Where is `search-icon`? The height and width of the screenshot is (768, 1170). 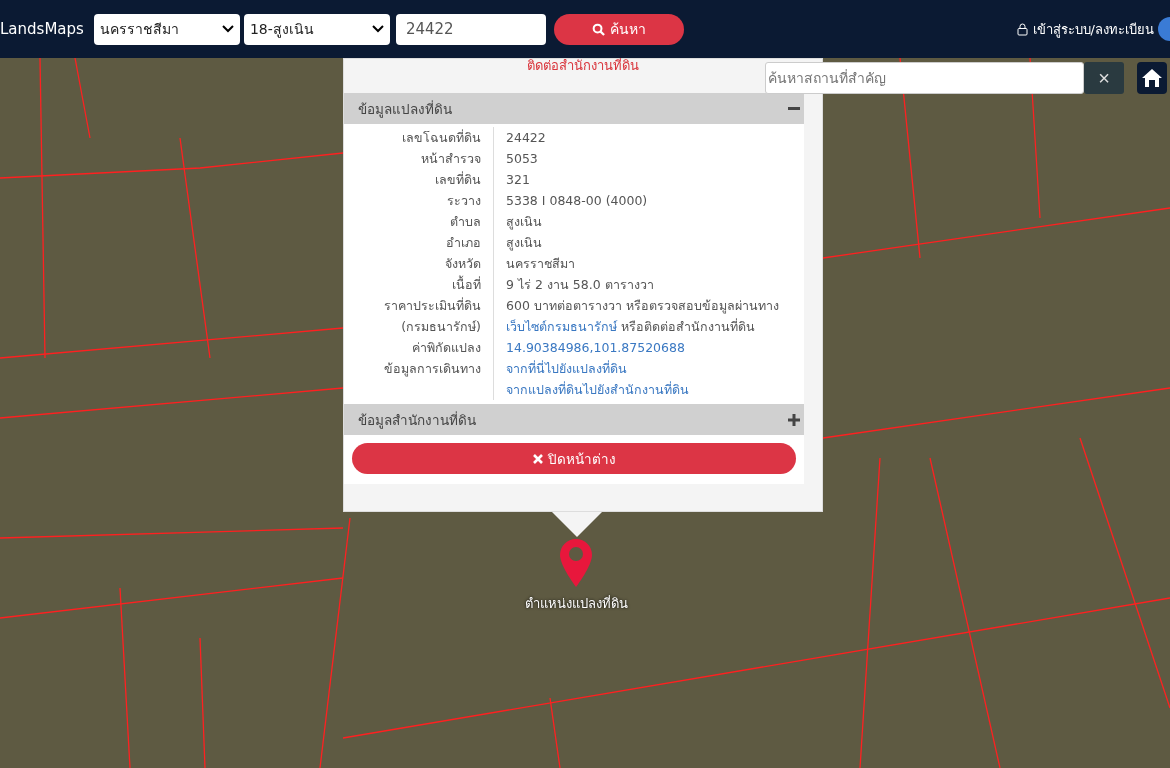 search-icon is located at coordinates (598, 29).